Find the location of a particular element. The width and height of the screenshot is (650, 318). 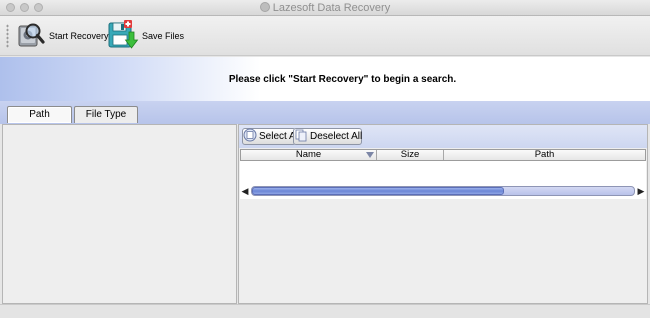

start-recovery-button: Start Recovery is located at coordinates (62, 36).